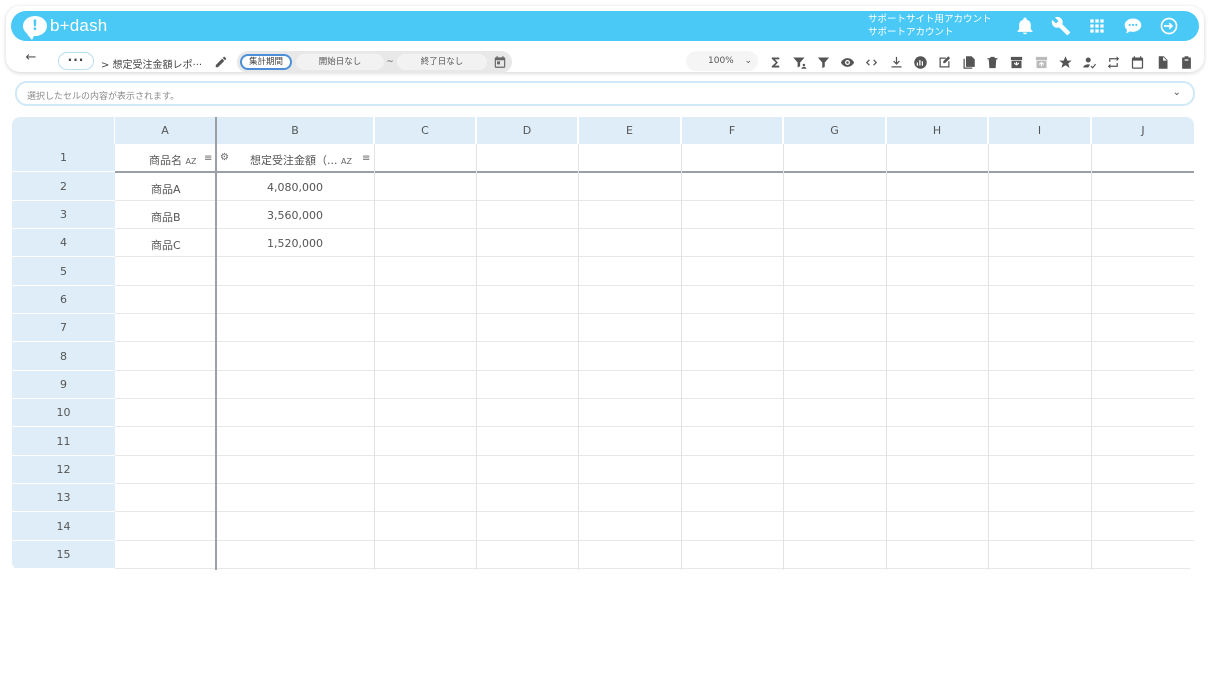 This screenshot has width=1210, height=680. What do you see at coordinates (775, 62) in the screenshot?
I see `sigma-icon` at bounding box center [775, 62].